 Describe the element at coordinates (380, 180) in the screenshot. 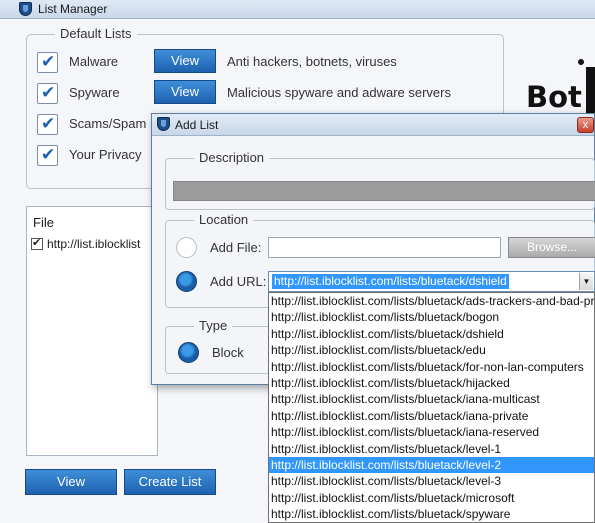

I see `description-group: Description` at that location.